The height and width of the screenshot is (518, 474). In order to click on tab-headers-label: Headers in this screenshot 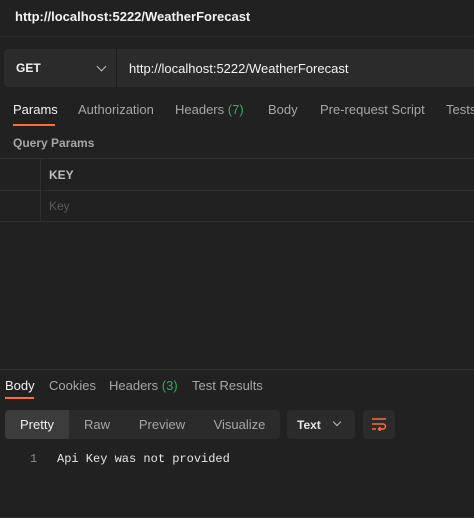, I will do `click(200, 109)`.